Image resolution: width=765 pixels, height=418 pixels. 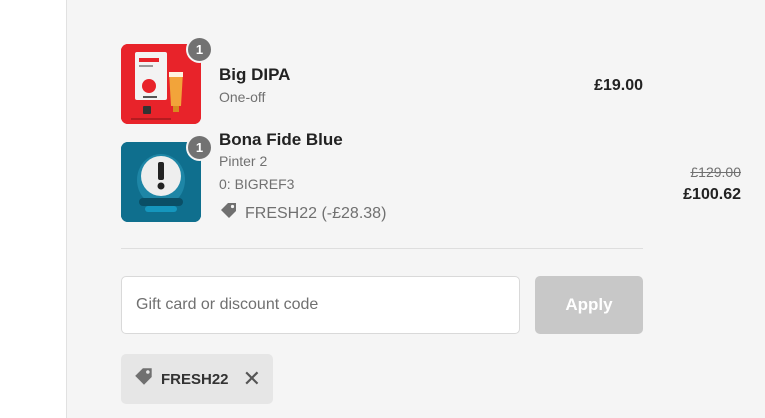 What do you see at coordinates (257, 184) in the screenshot?
I see `product-property: 0: BIGREF3` at bounding box center [257, 184].